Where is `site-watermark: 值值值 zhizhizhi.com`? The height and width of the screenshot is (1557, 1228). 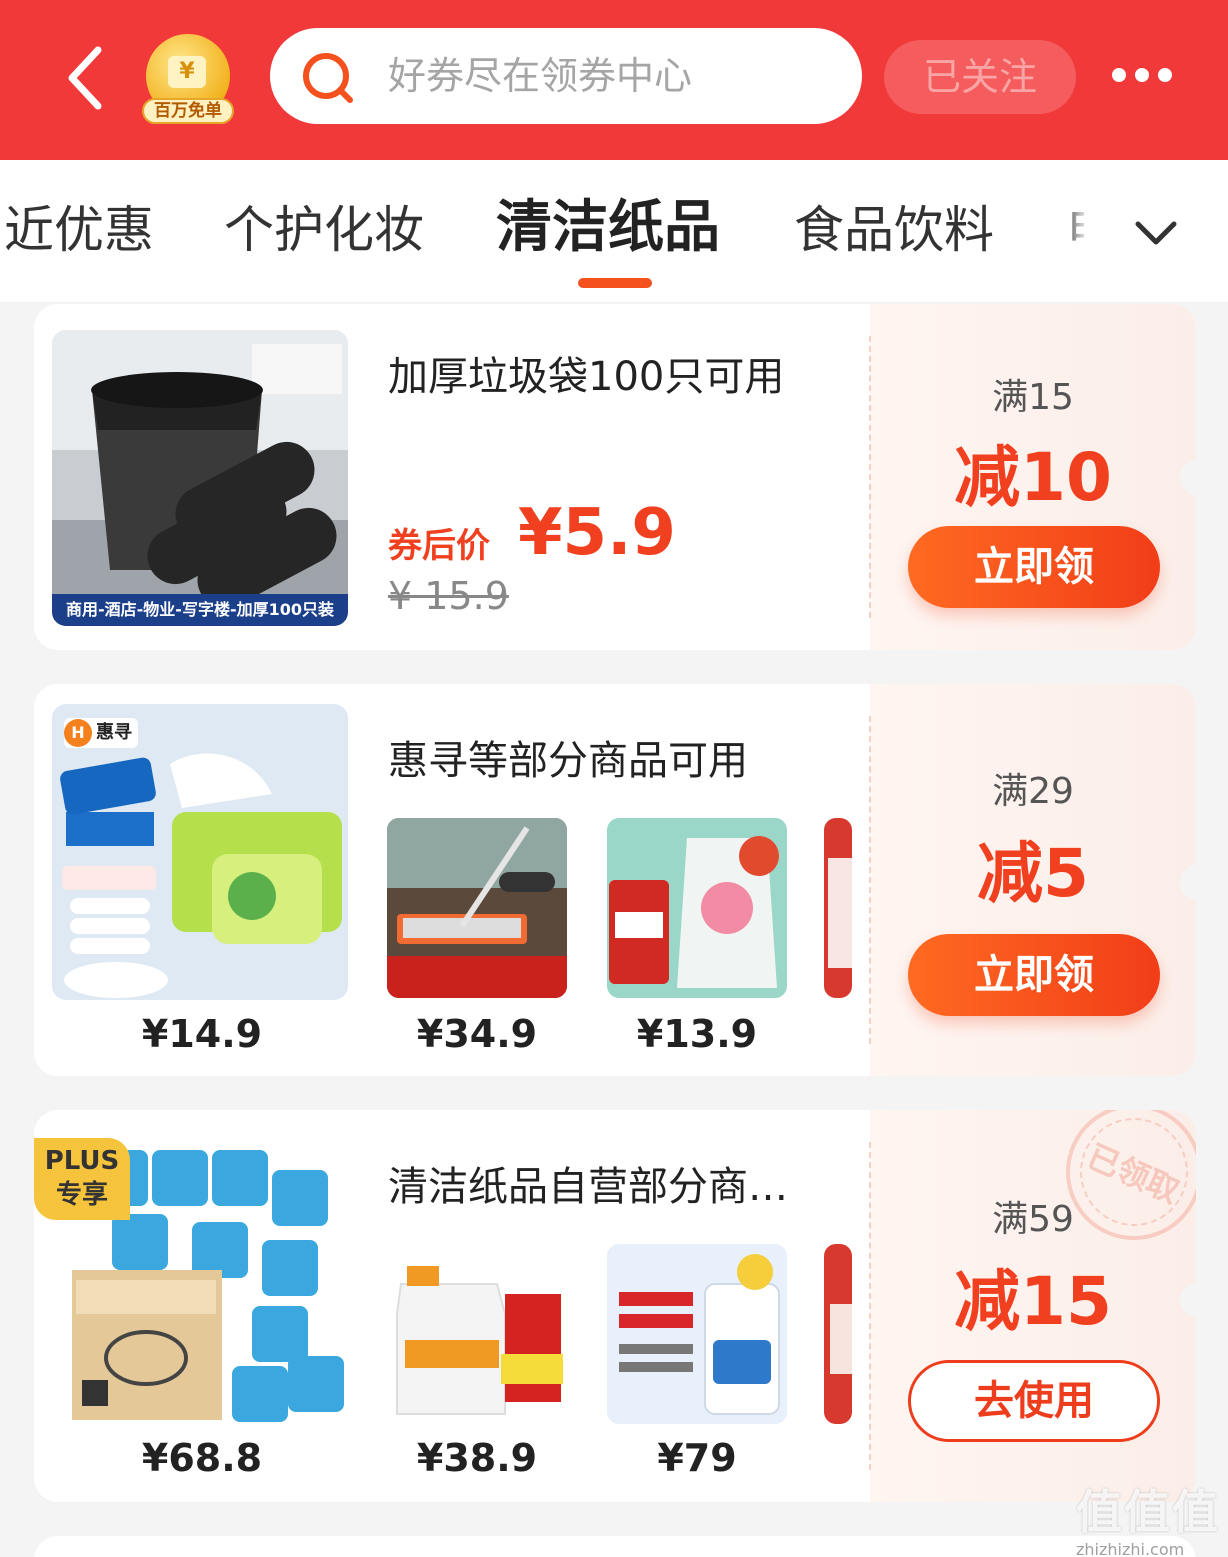
site-watermark: 值值值 zhizhizhi.com is located at coordinates (1151, 1516).